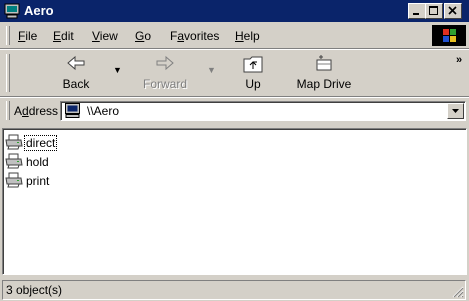 This screenshot has width=469, height=301. I want to click on menu-help: Help, so click(247, 36).